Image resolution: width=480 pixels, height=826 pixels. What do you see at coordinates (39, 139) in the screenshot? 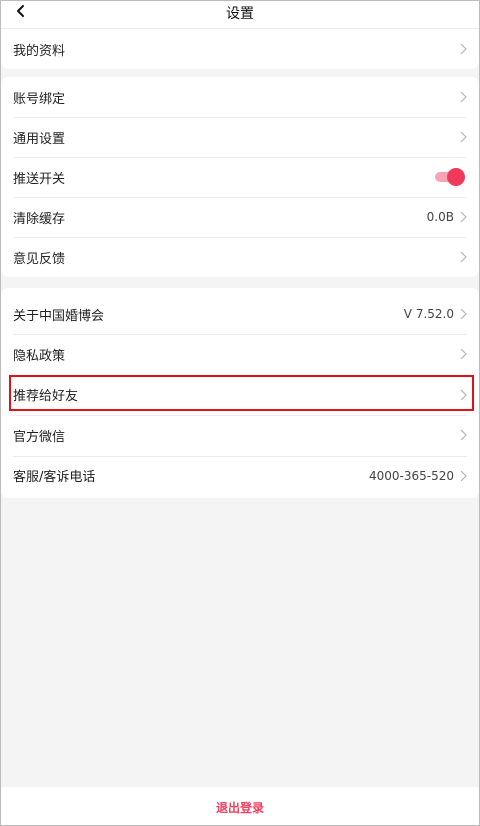
I see `general-settings-label: 通用设置` at bounding box center [39, 139].